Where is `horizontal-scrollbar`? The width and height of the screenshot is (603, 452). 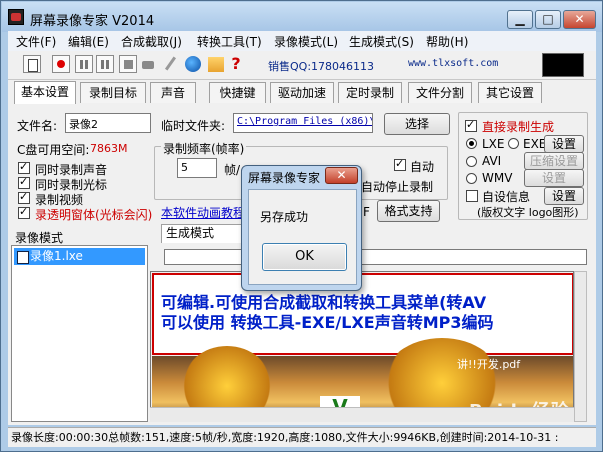
horizontal-scrollbar is located at coordinates (362, 414).